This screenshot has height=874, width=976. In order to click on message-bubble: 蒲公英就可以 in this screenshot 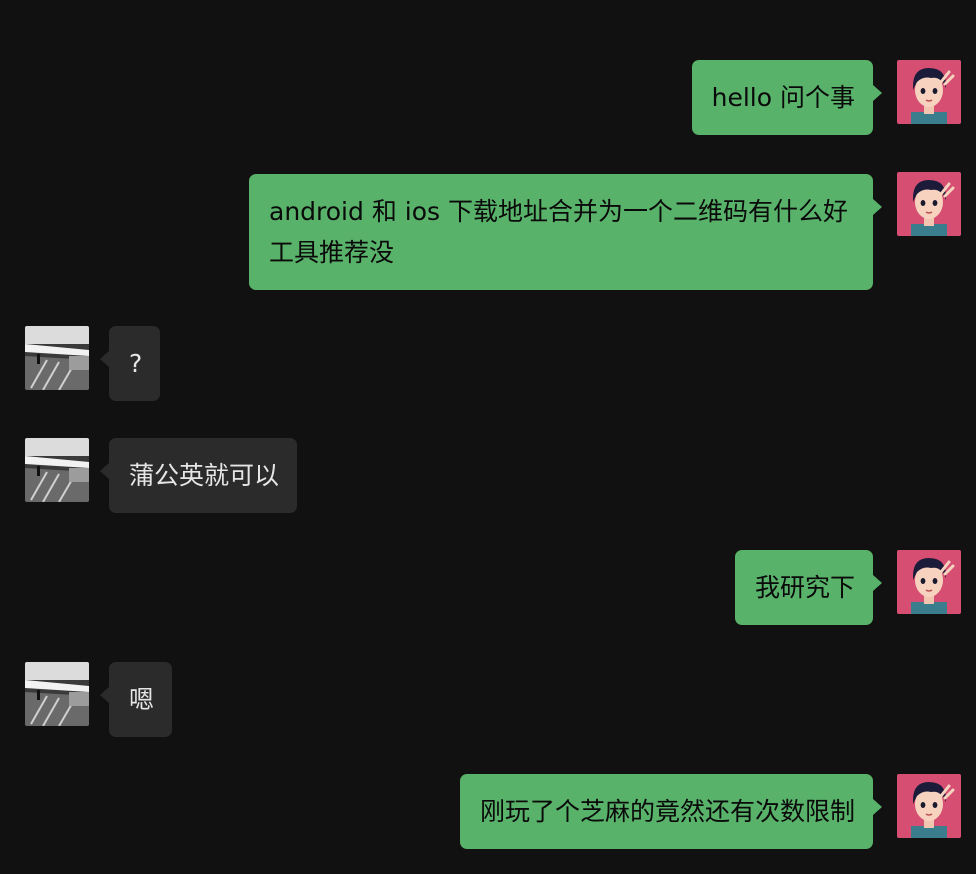, I will do `click(198, 475)`.